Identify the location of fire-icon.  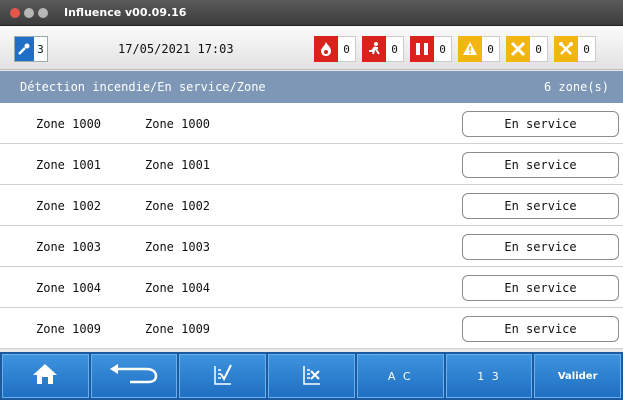
(326, 49).